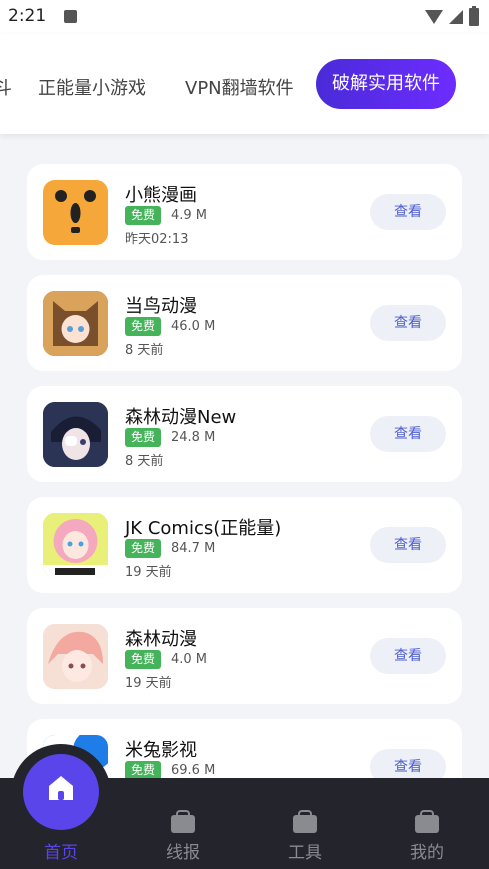 The height and width of the screenshot is (869, 489). I want to click on profile-icon, so click(427, 821).